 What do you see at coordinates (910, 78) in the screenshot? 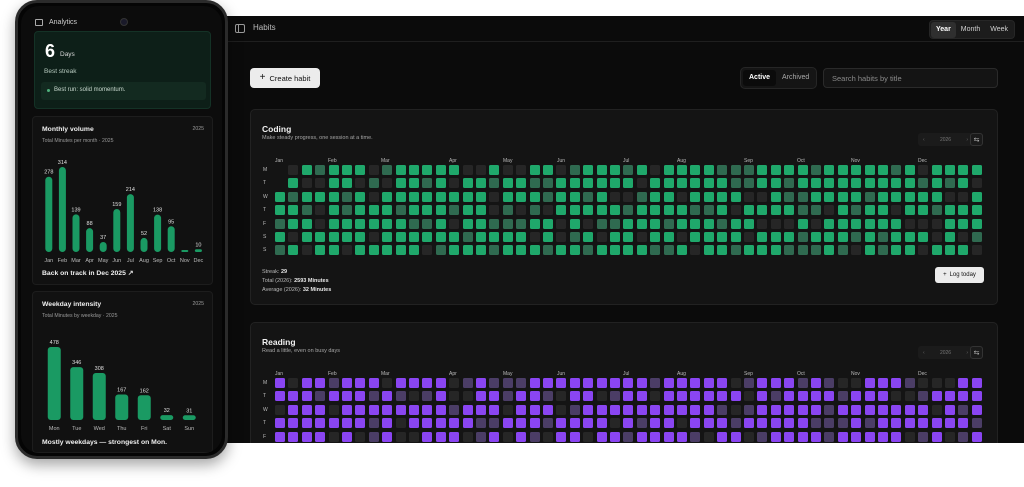
I see `search-input` at bounding box center [910, 78].